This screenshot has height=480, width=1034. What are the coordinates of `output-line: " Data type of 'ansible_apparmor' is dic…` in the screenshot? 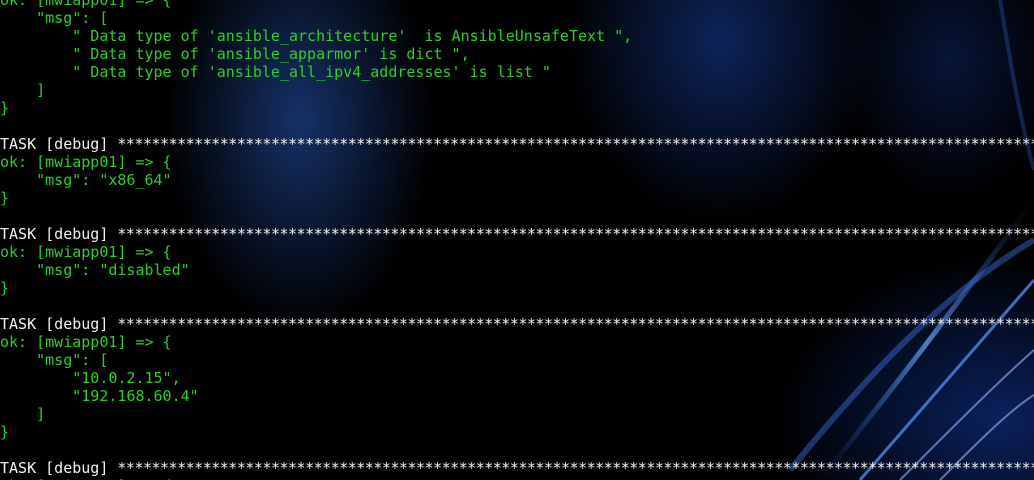 It's located at (235, 54).